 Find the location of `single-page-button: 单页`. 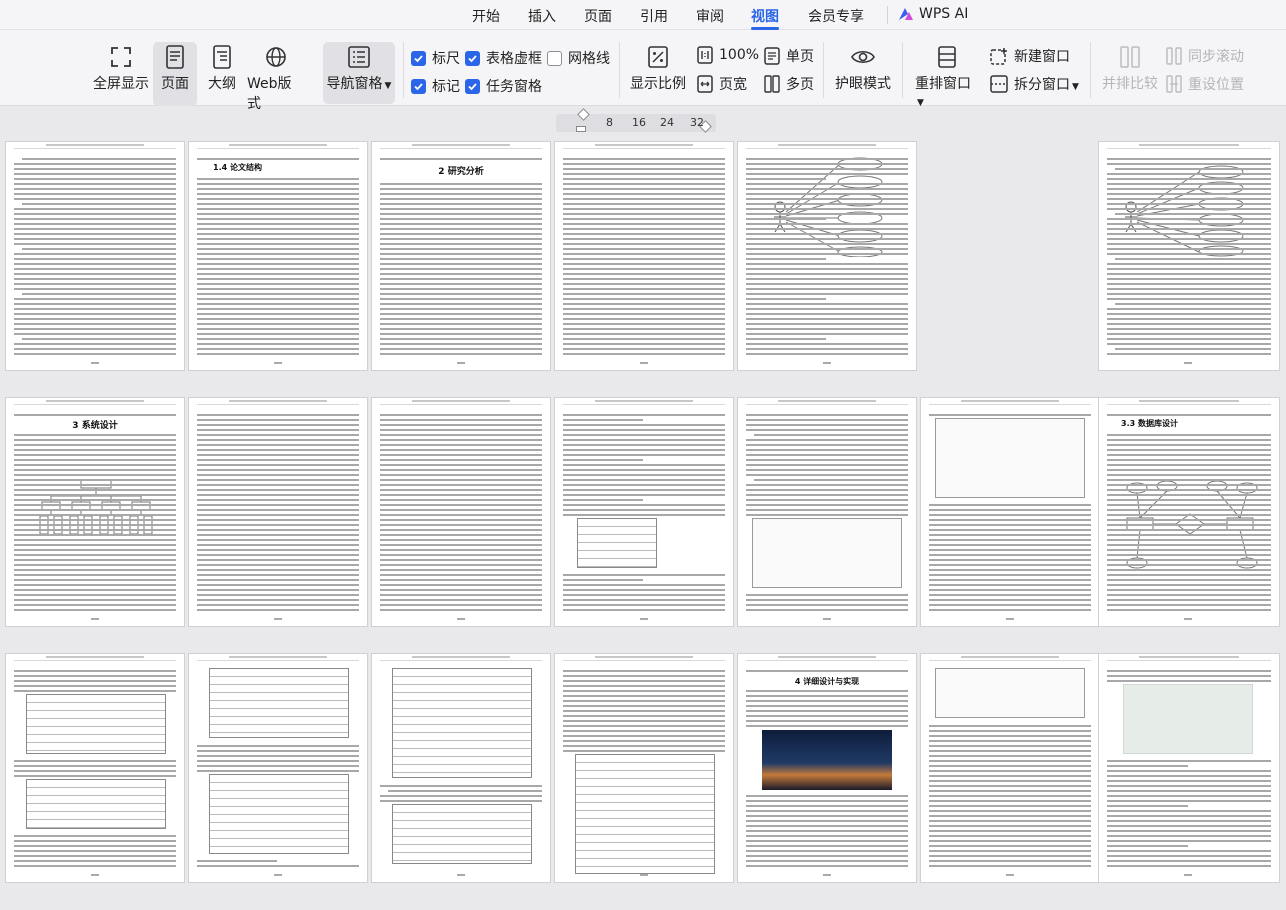

single-page-button: 单页 is located at coordinates (789, 56).